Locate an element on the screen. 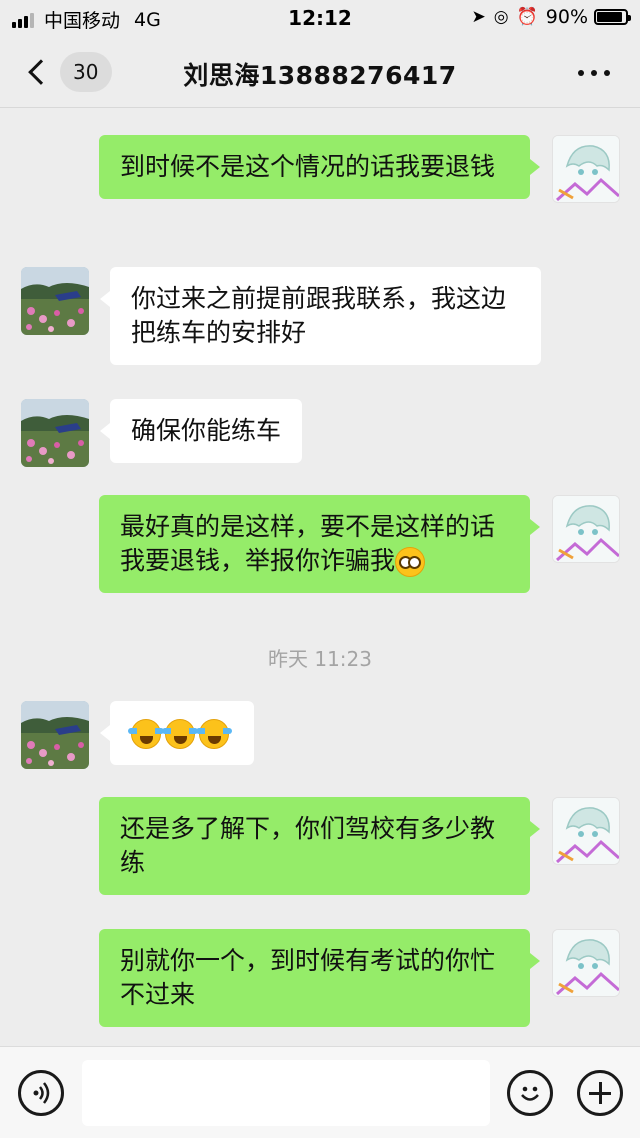 This screenshot has width=640, height=1138. message-bubble-sent: 还是多了解下，你们驾校有多少教练 is located at coordinates (319, 846).